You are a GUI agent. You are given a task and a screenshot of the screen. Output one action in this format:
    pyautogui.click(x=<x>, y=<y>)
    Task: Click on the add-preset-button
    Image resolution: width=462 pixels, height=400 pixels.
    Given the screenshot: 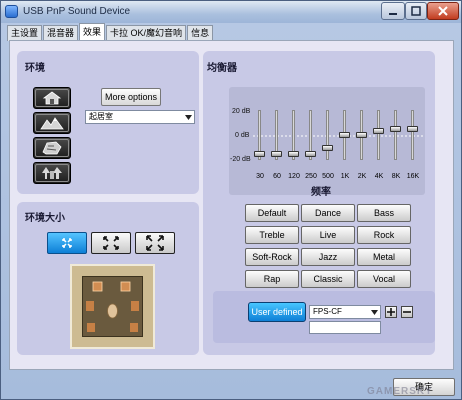 What is the action you would take?
    pyautogui.click(x=391, y=312)
    